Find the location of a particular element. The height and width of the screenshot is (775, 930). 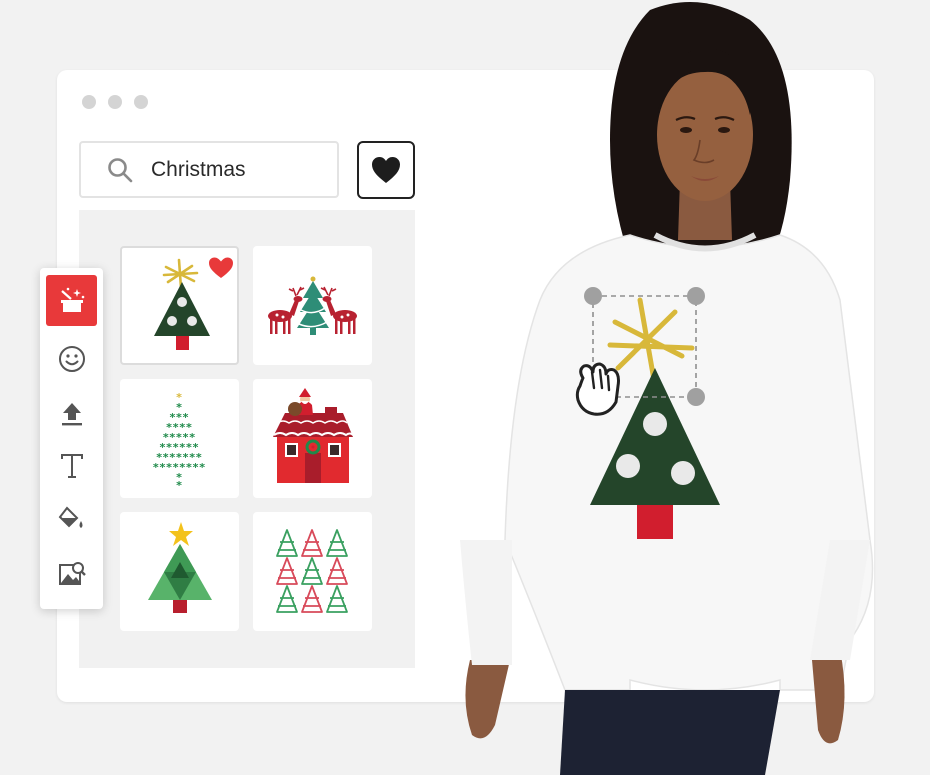

tool-upload-button is located at coordinates (71, 413).